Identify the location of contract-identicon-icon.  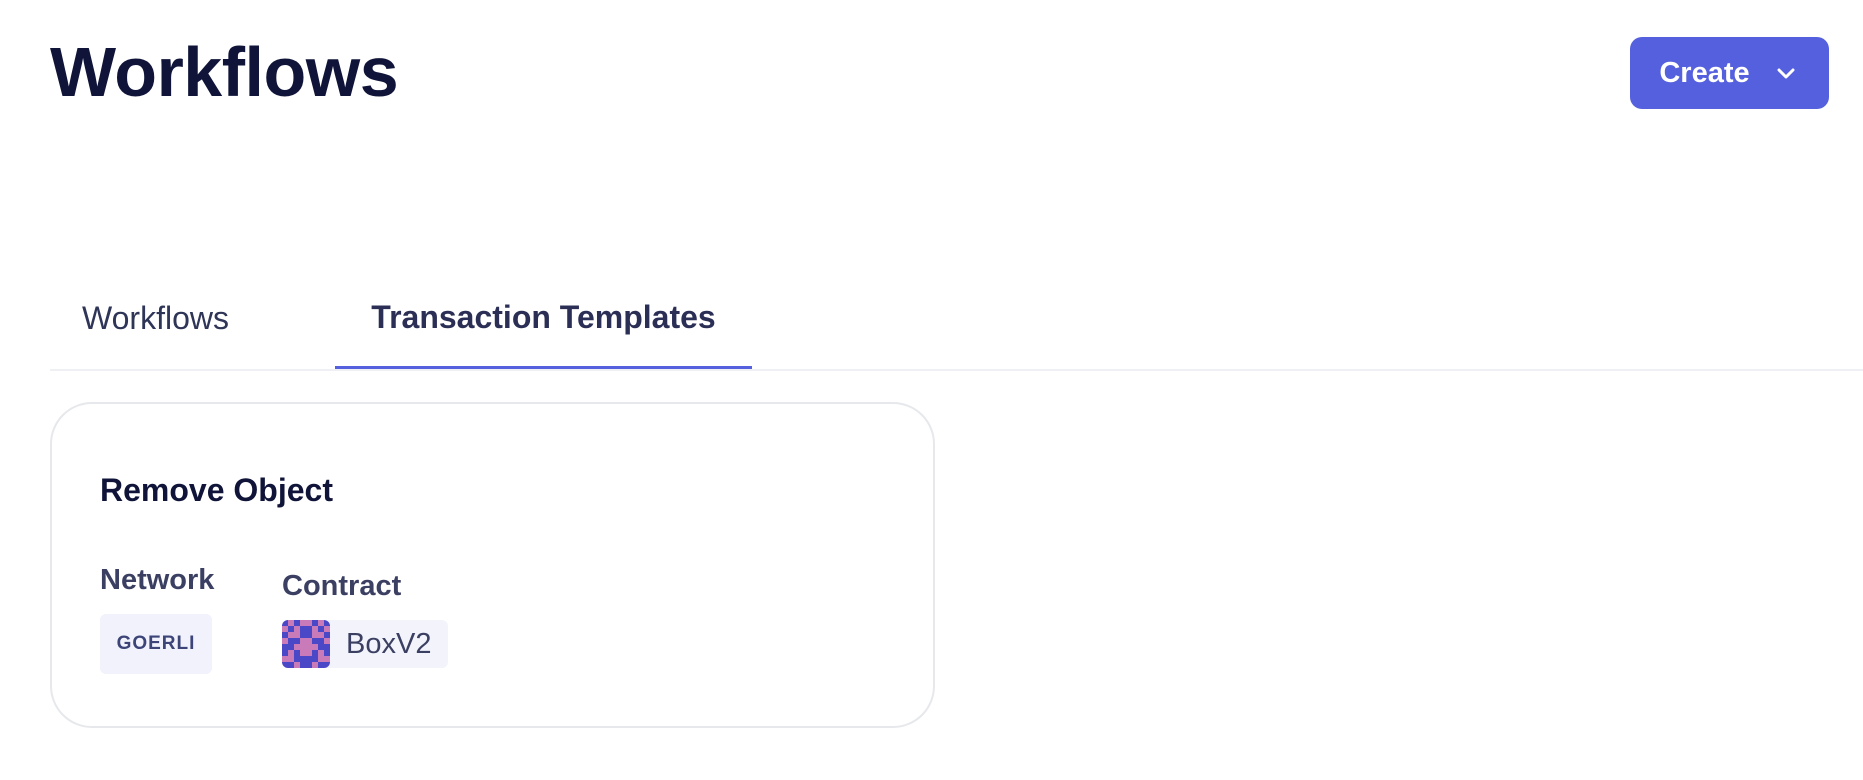
(306, 644).